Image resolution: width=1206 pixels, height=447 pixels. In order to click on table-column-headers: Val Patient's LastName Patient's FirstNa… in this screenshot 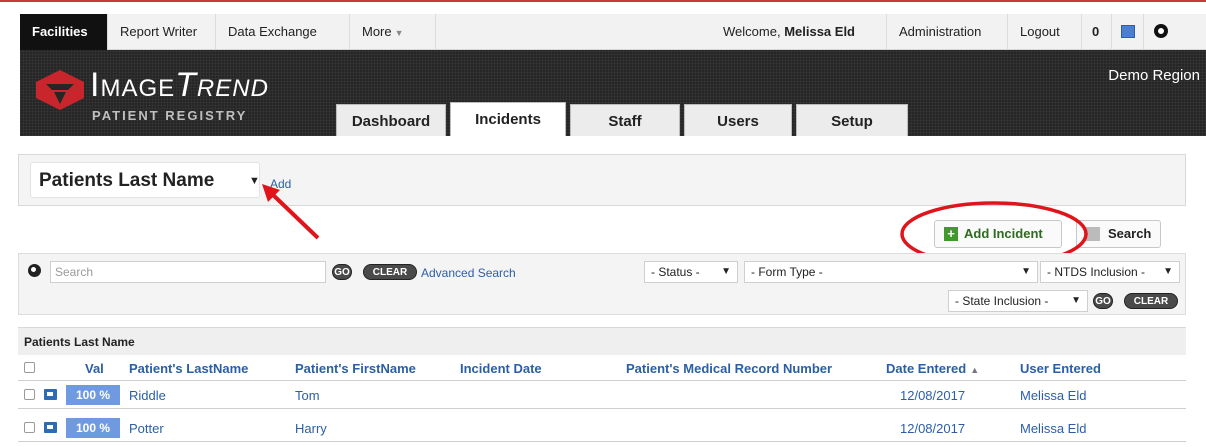, I will do `click(602, 368)`.